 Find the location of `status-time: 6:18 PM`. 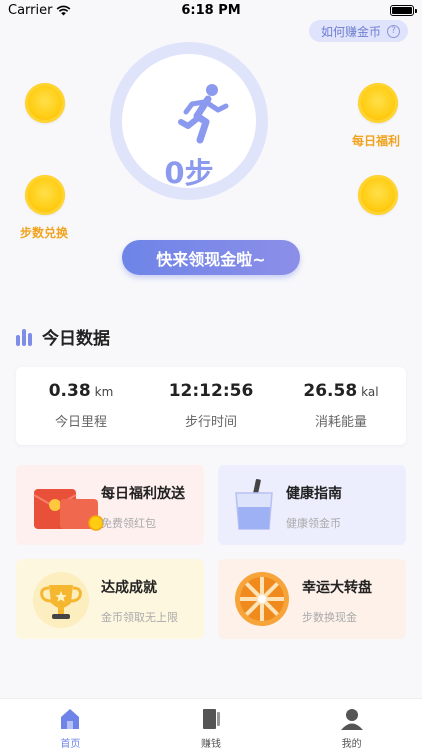

status-time: 6:18 PM is located at coordinates (211, 10).